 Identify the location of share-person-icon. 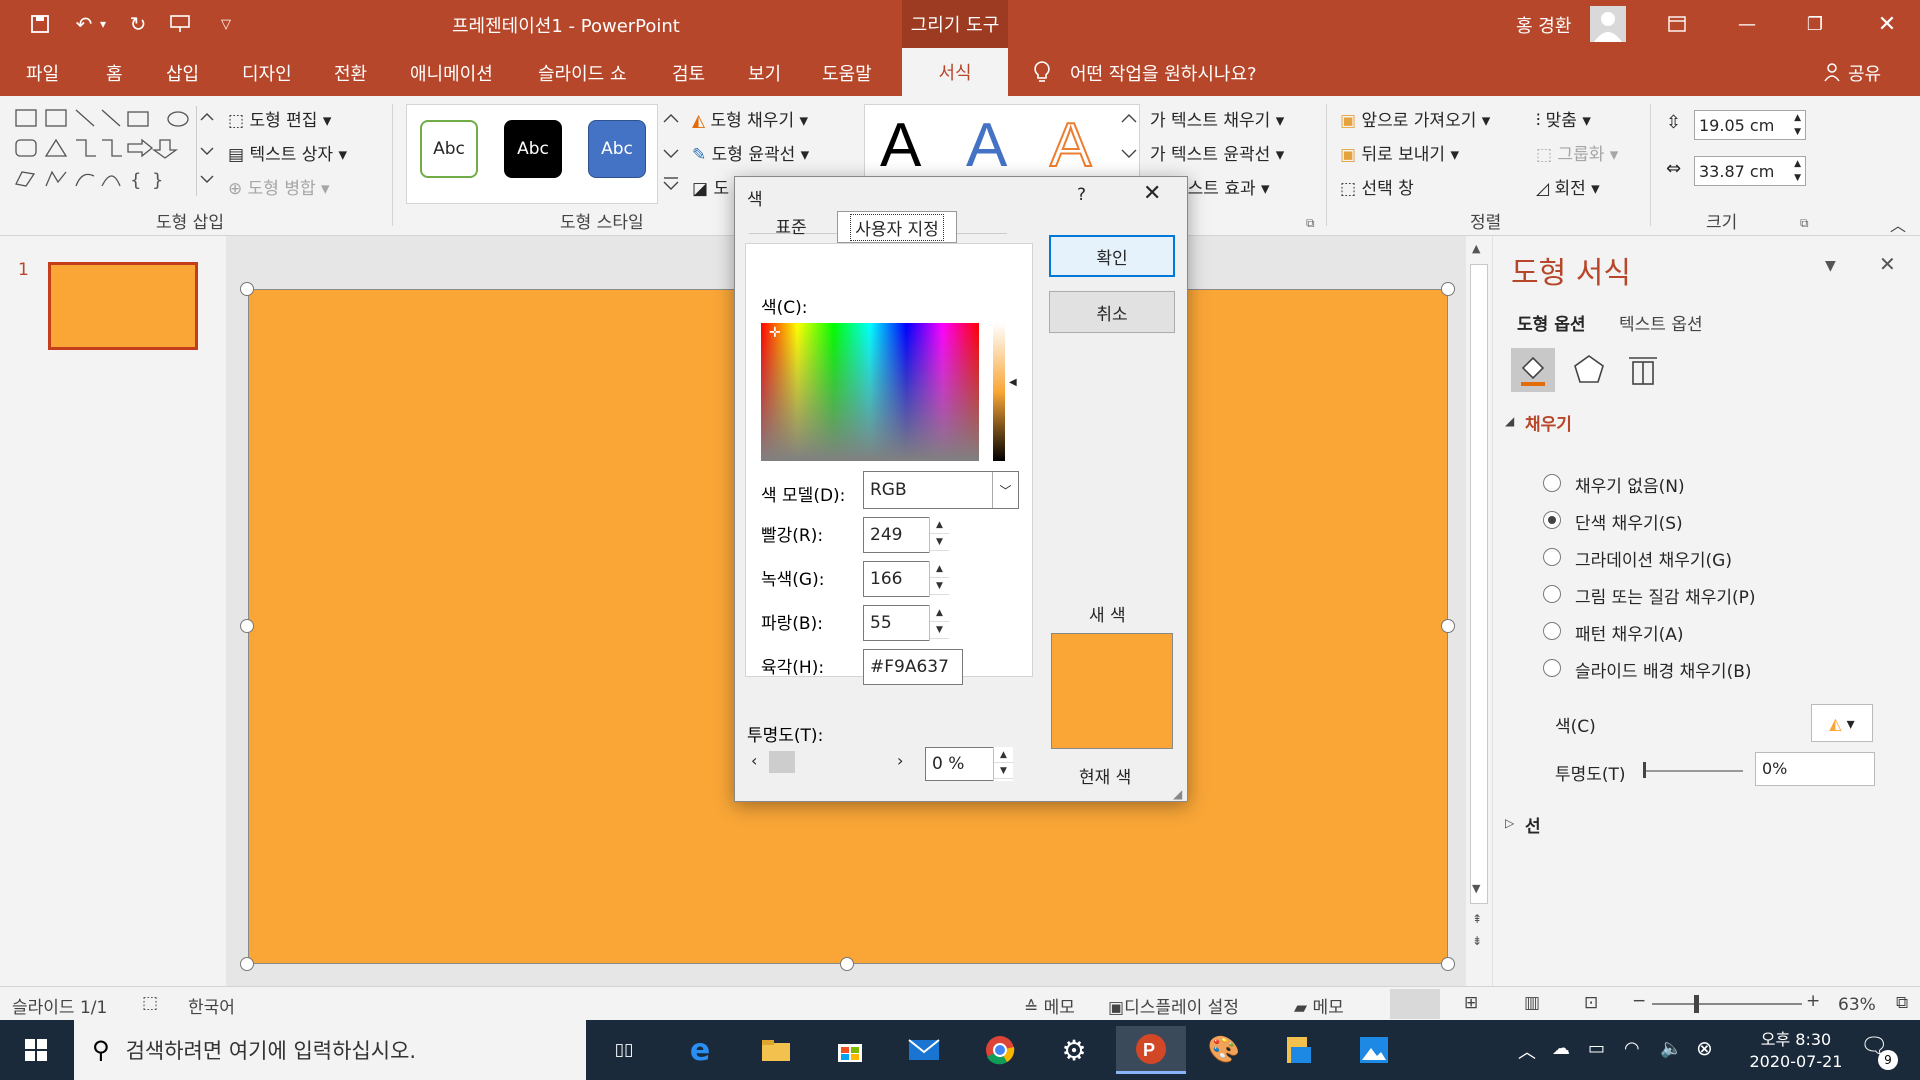
(1832, 74).